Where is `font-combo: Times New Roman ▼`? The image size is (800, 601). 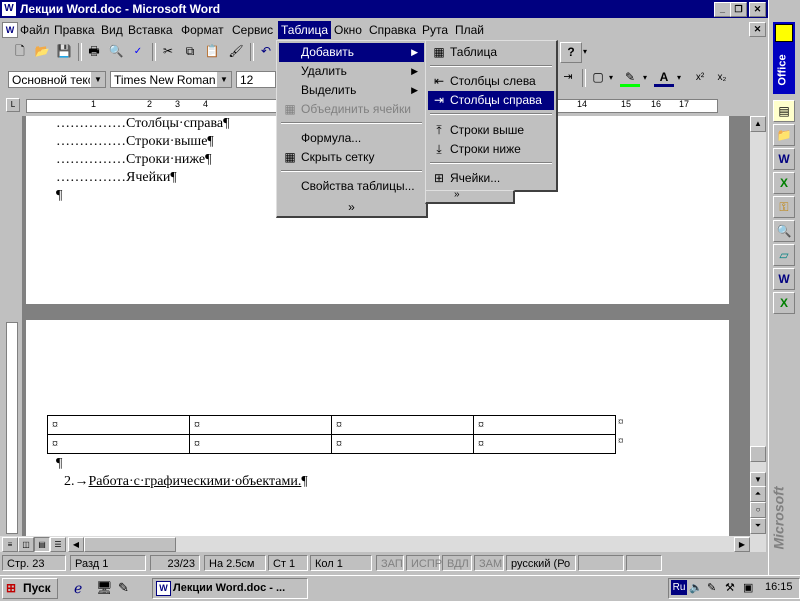 font-combo: Times New Roman ▼ is located at coordinates (171, 79).